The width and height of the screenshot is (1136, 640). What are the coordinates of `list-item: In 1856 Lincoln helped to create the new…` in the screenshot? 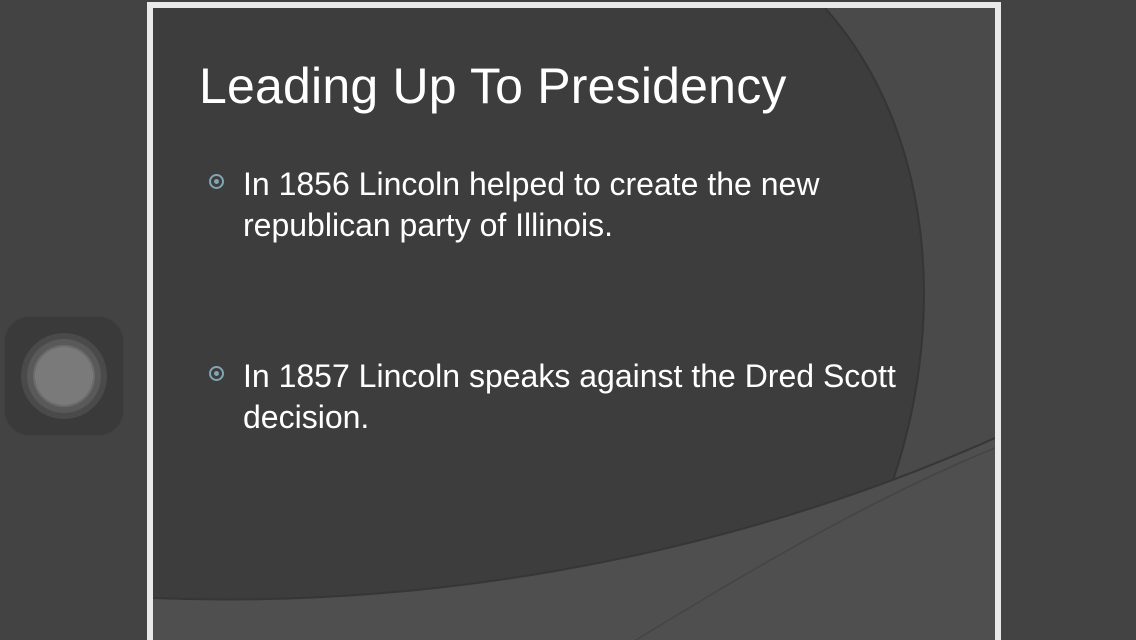 It's located at (559, 205).